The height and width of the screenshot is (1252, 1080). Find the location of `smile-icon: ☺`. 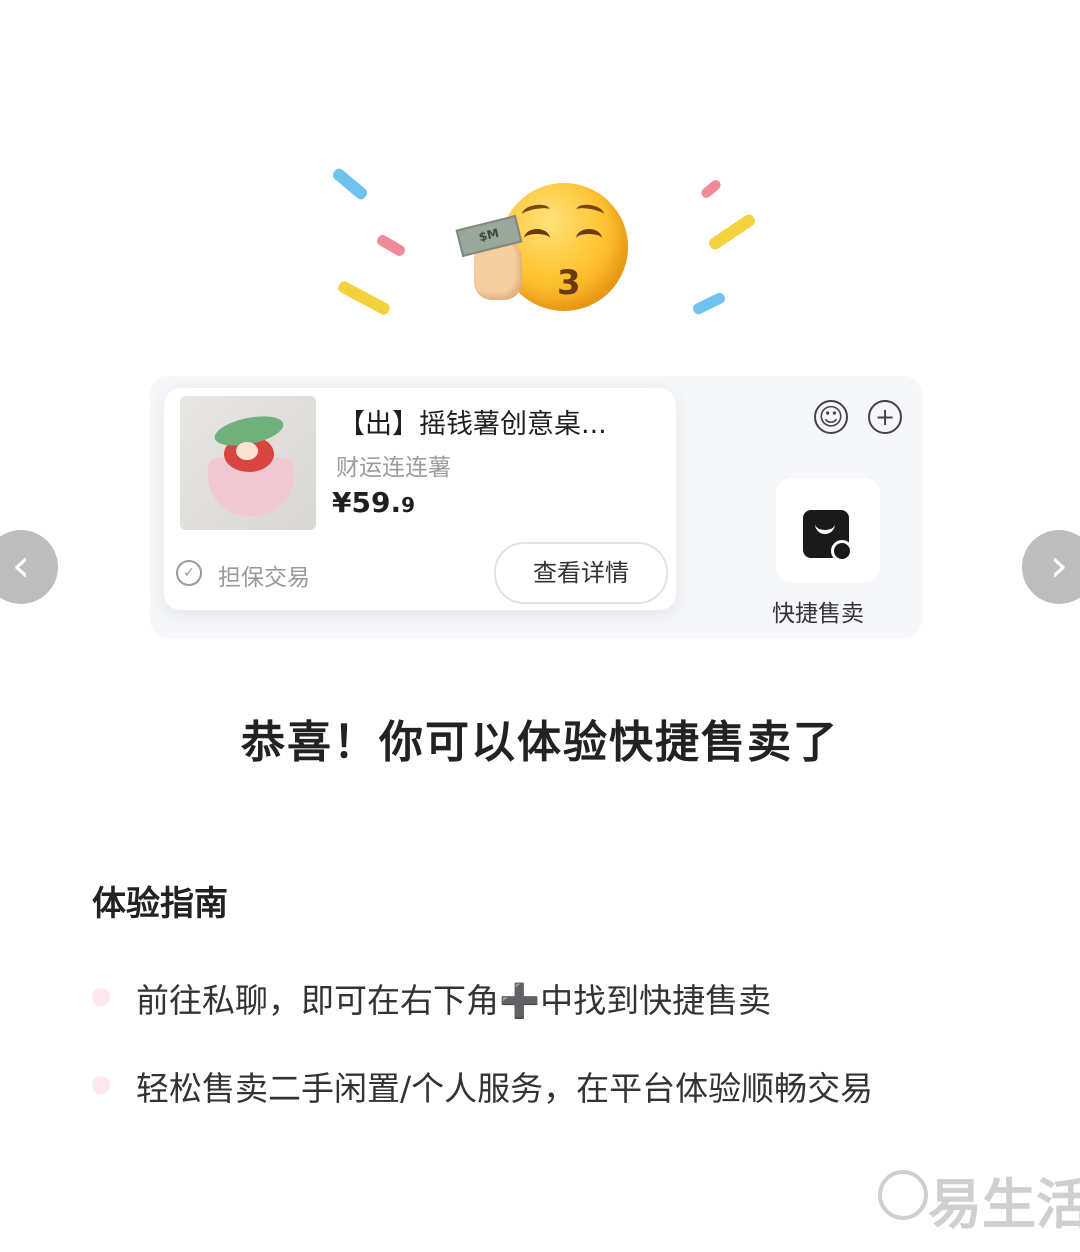

smile-icon: ☺ is located at coordinates (831, 417).